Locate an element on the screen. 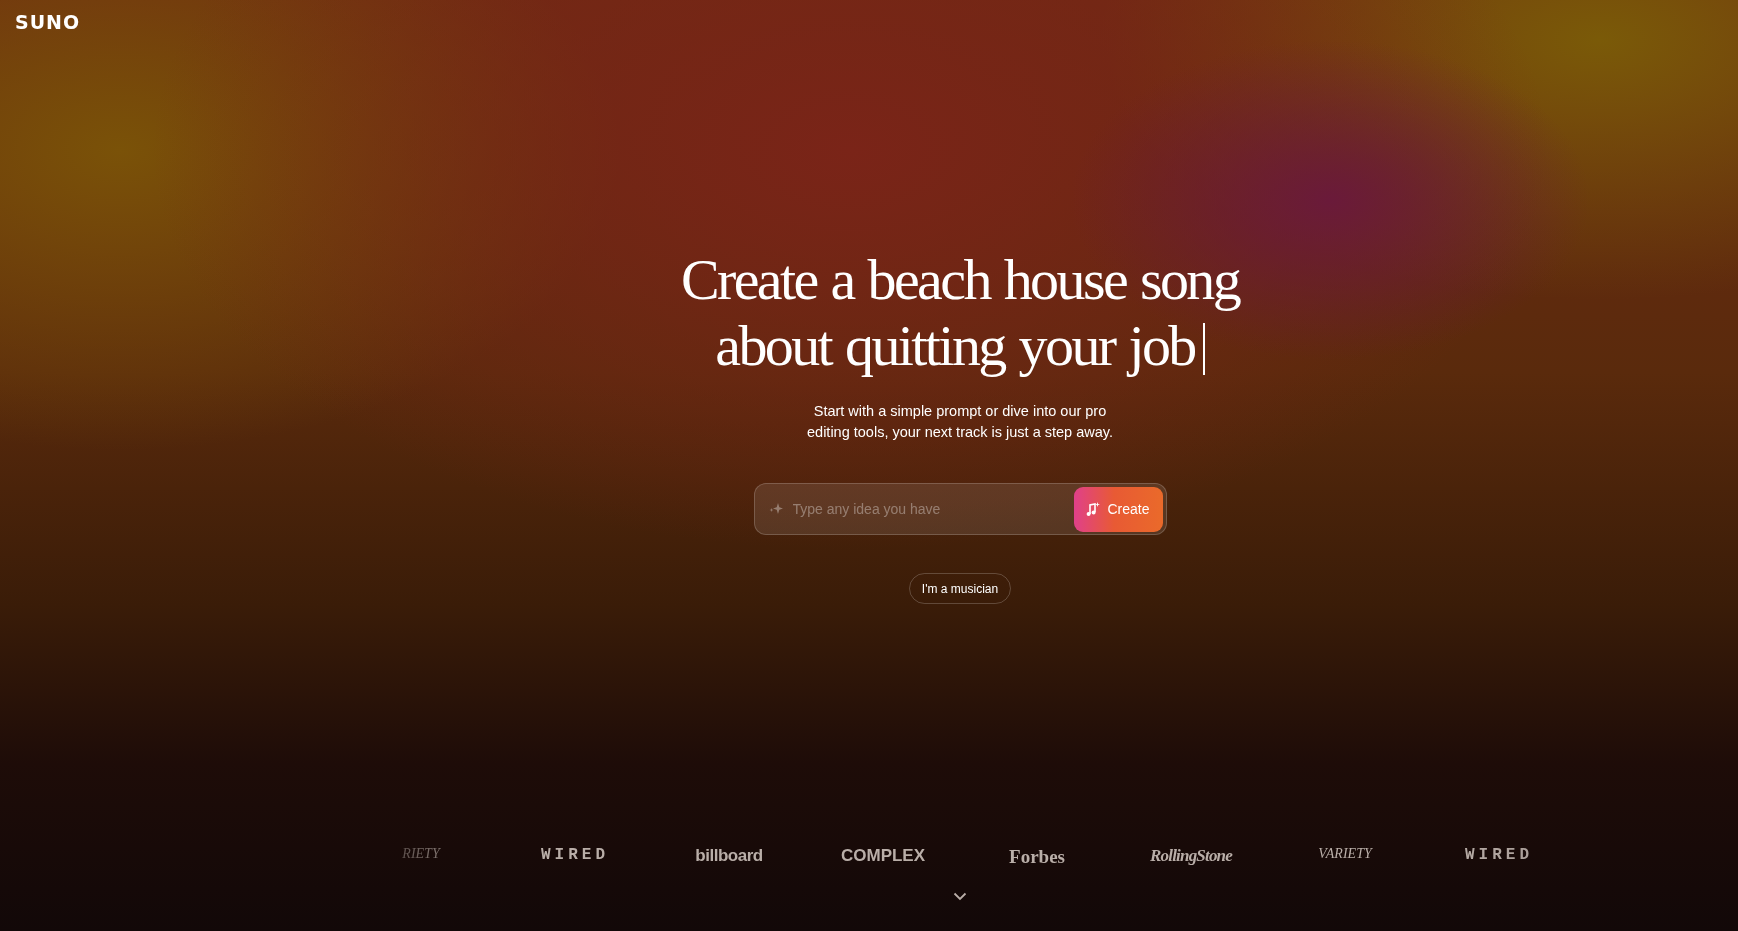 Image resolution: width=1738 pixels, height=931 pixels. press-logo: VARIETY is located at coordinates (1345, 854).